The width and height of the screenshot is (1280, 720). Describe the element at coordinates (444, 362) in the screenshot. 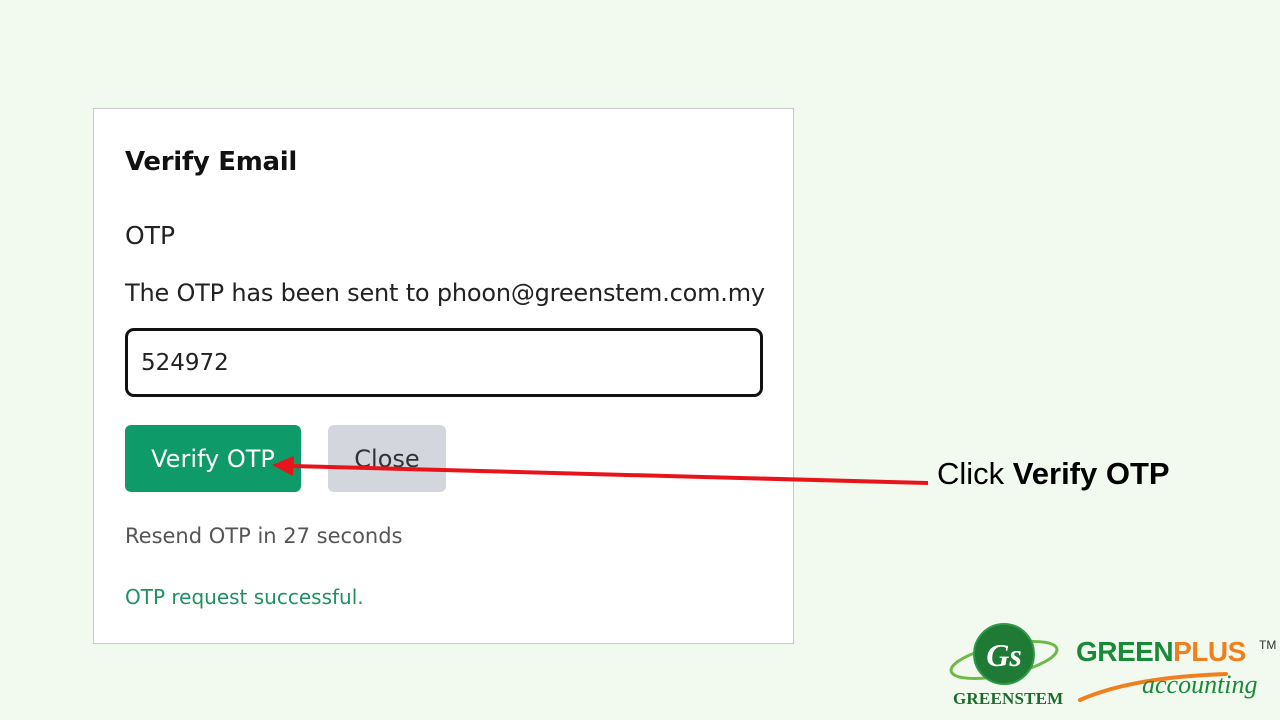

I see `otp-input` at that location.